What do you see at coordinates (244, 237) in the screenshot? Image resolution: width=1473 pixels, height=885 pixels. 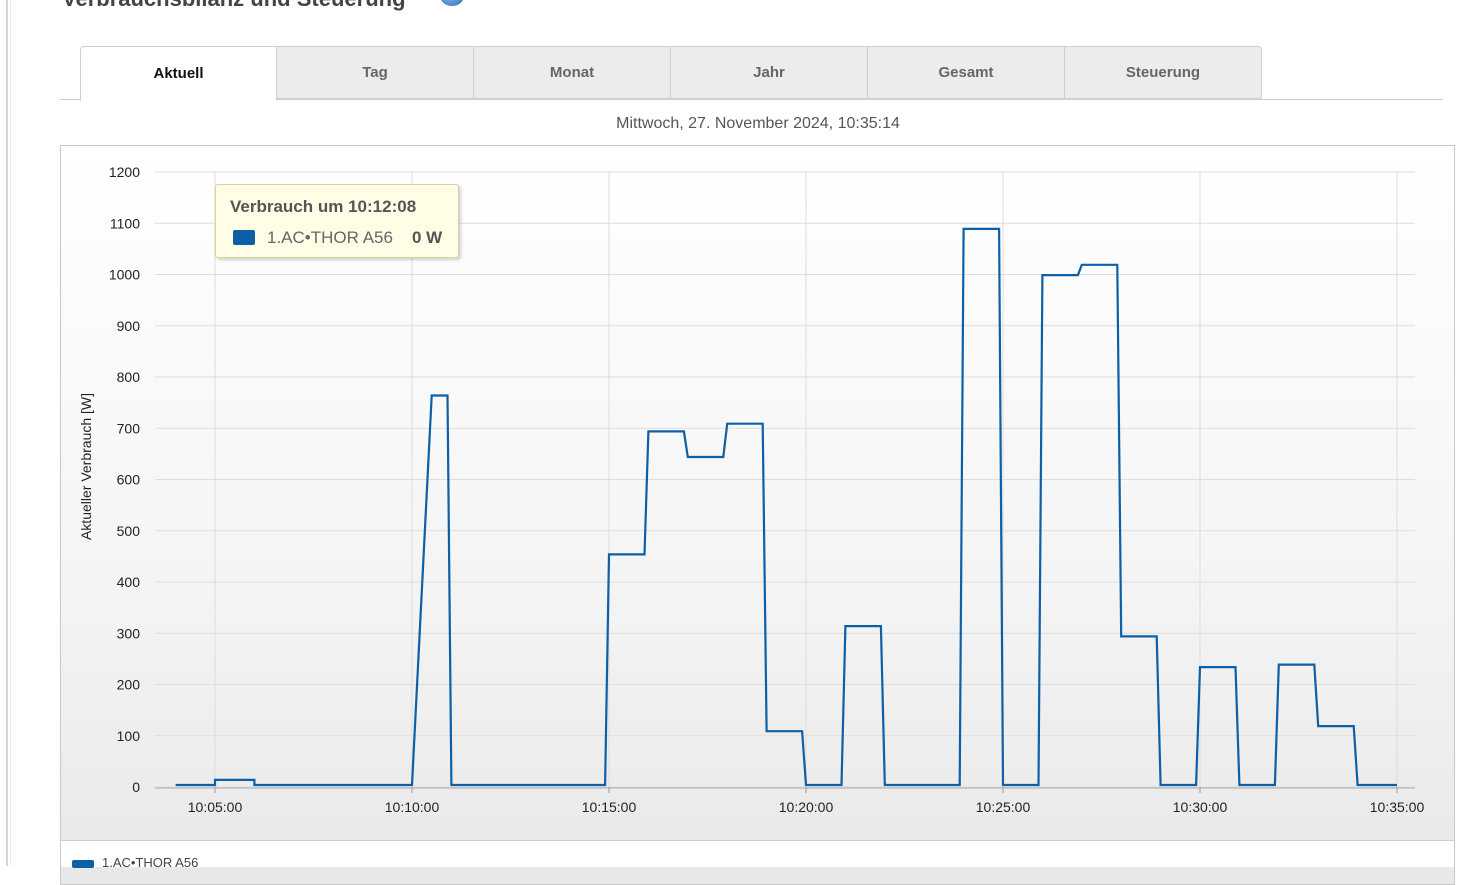 I see `tooltip-swatch` at bounding box center [244, 237].